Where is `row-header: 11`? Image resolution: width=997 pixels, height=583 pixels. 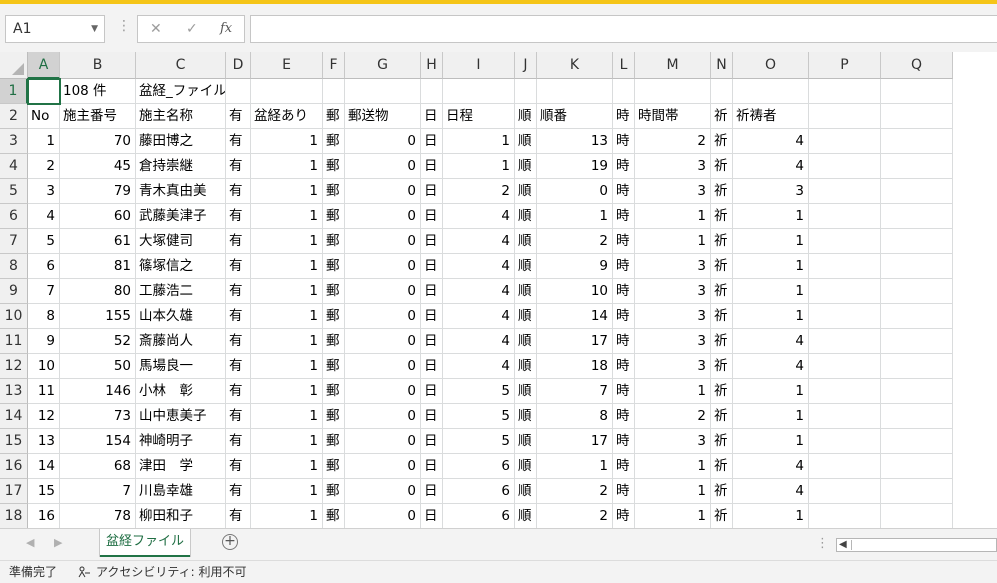 row-header: 11 is located at coordinates (14, 341).